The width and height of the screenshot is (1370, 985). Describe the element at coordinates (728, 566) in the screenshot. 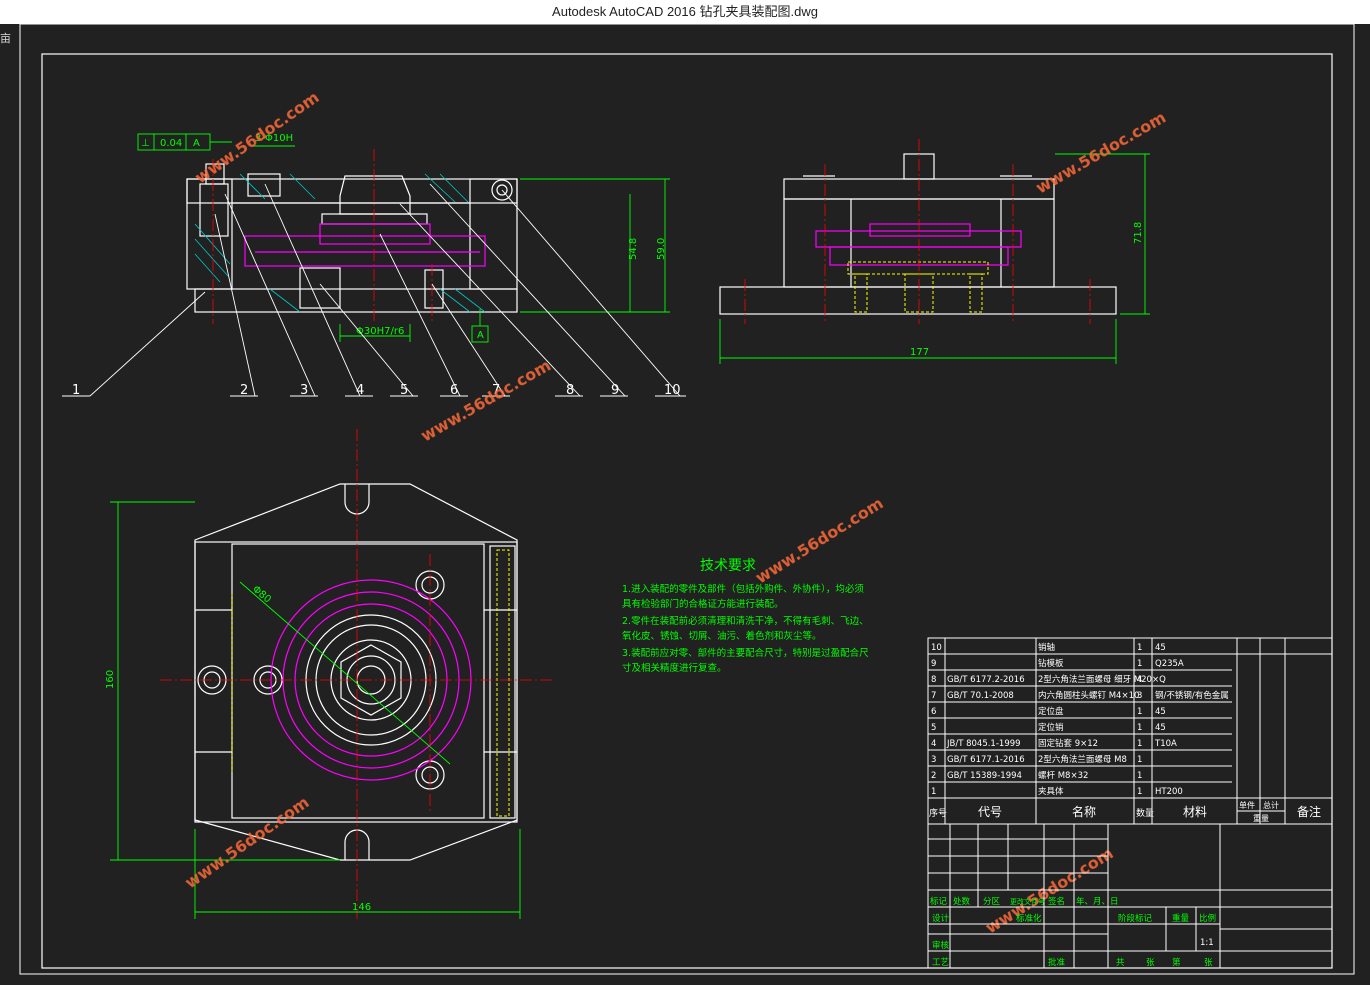

I see `tech-req-title: 技术要求` at that location.